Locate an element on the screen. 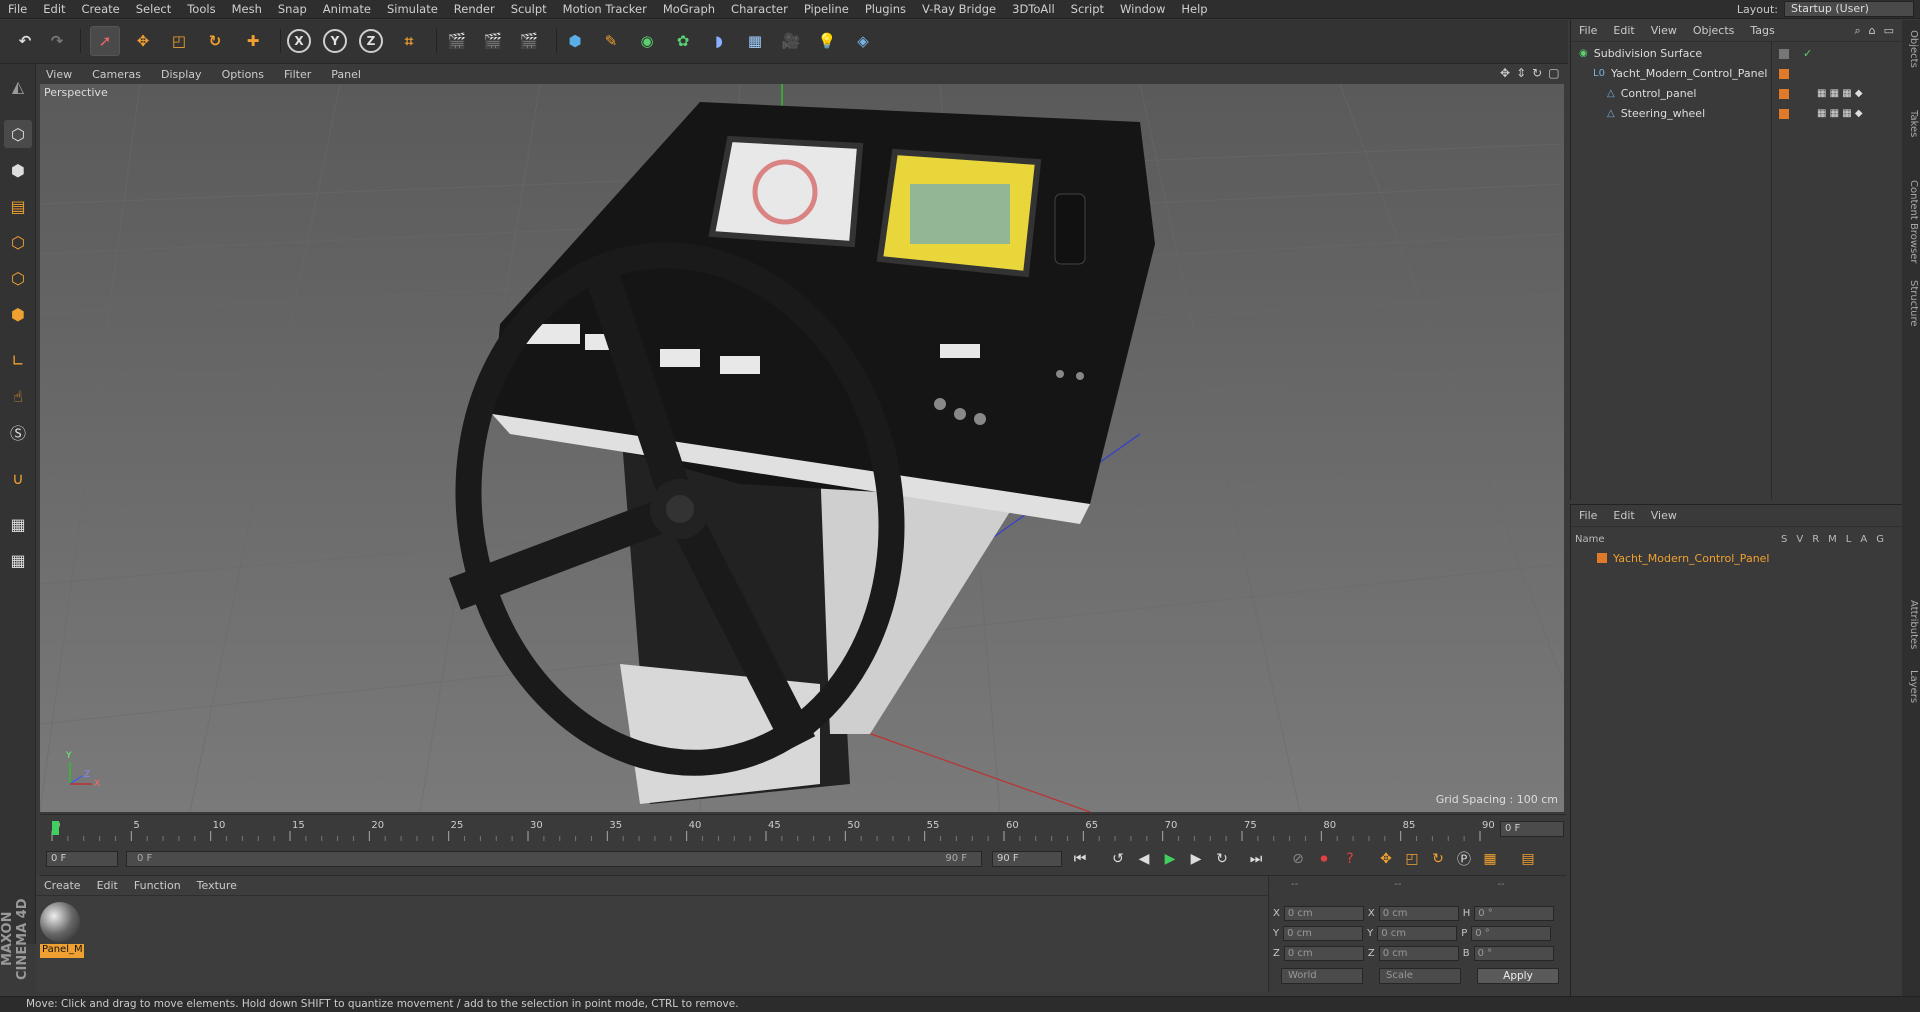 The height and width of the screenshot is (1012, 1920). menu-item-simulate: Simulate is located at coordinates (412, 9).